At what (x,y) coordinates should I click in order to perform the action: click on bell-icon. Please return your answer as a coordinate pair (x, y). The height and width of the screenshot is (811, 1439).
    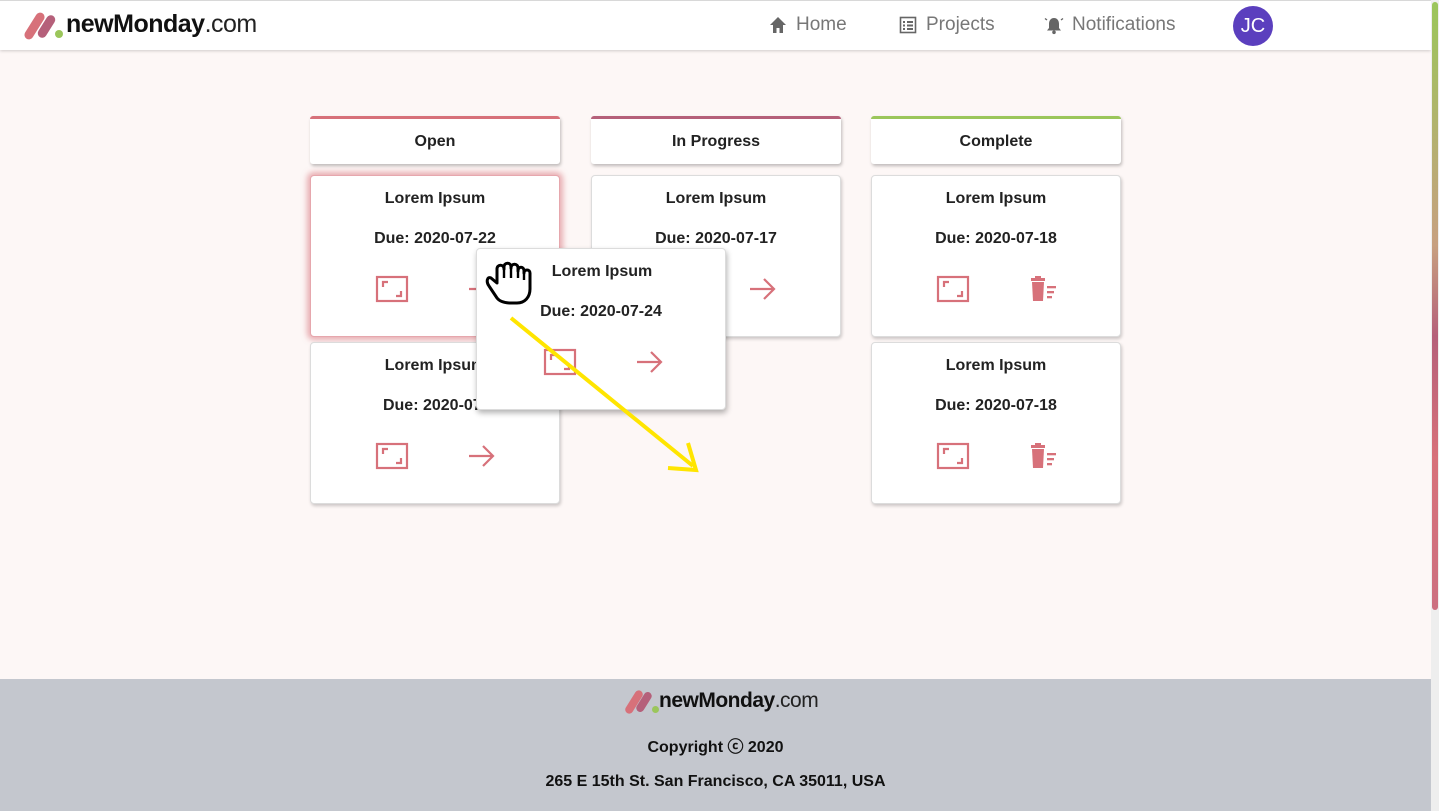
    Looking at the image, I should click on (1054, 26).